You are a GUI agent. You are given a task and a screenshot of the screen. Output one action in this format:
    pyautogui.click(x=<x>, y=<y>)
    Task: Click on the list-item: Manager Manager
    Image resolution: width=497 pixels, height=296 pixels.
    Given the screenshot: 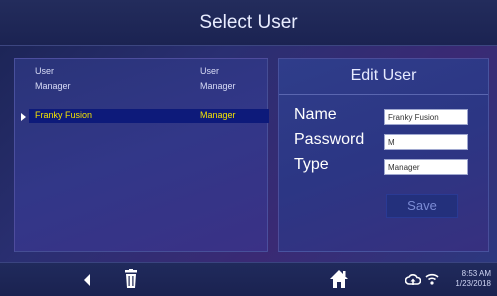 What is the action you would take?
    pyautogui.click(x=141, y=87)
    